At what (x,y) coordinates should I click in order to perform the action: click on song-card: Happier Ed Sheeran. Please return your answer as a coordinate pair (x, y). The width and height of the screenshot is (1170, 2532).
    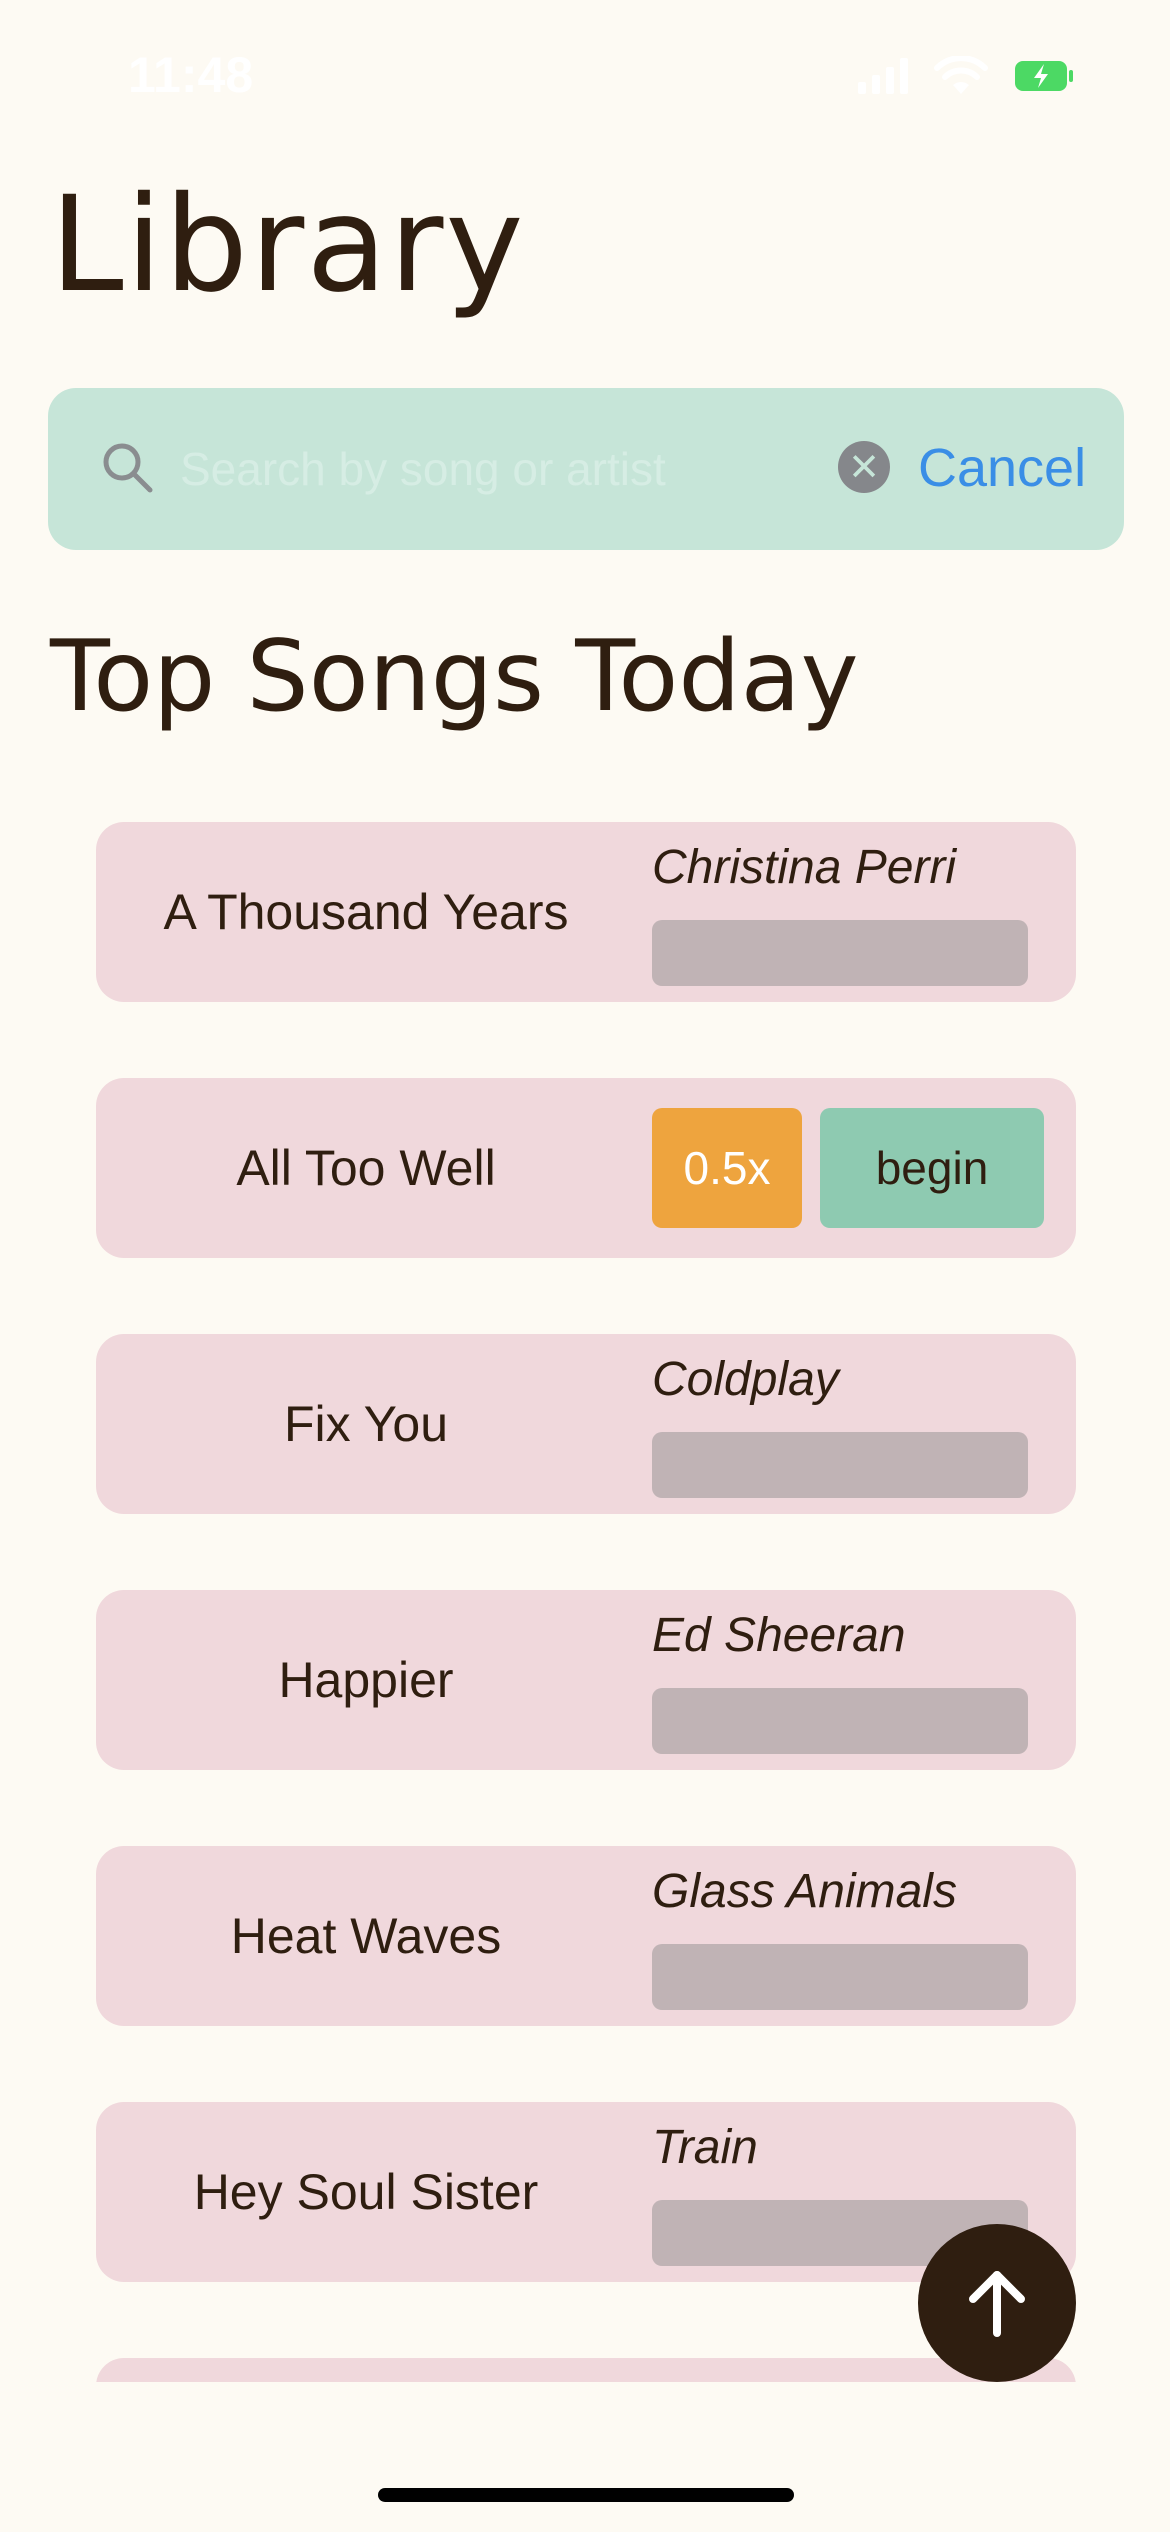
    Looking at the image, I should click on (586, 1680).